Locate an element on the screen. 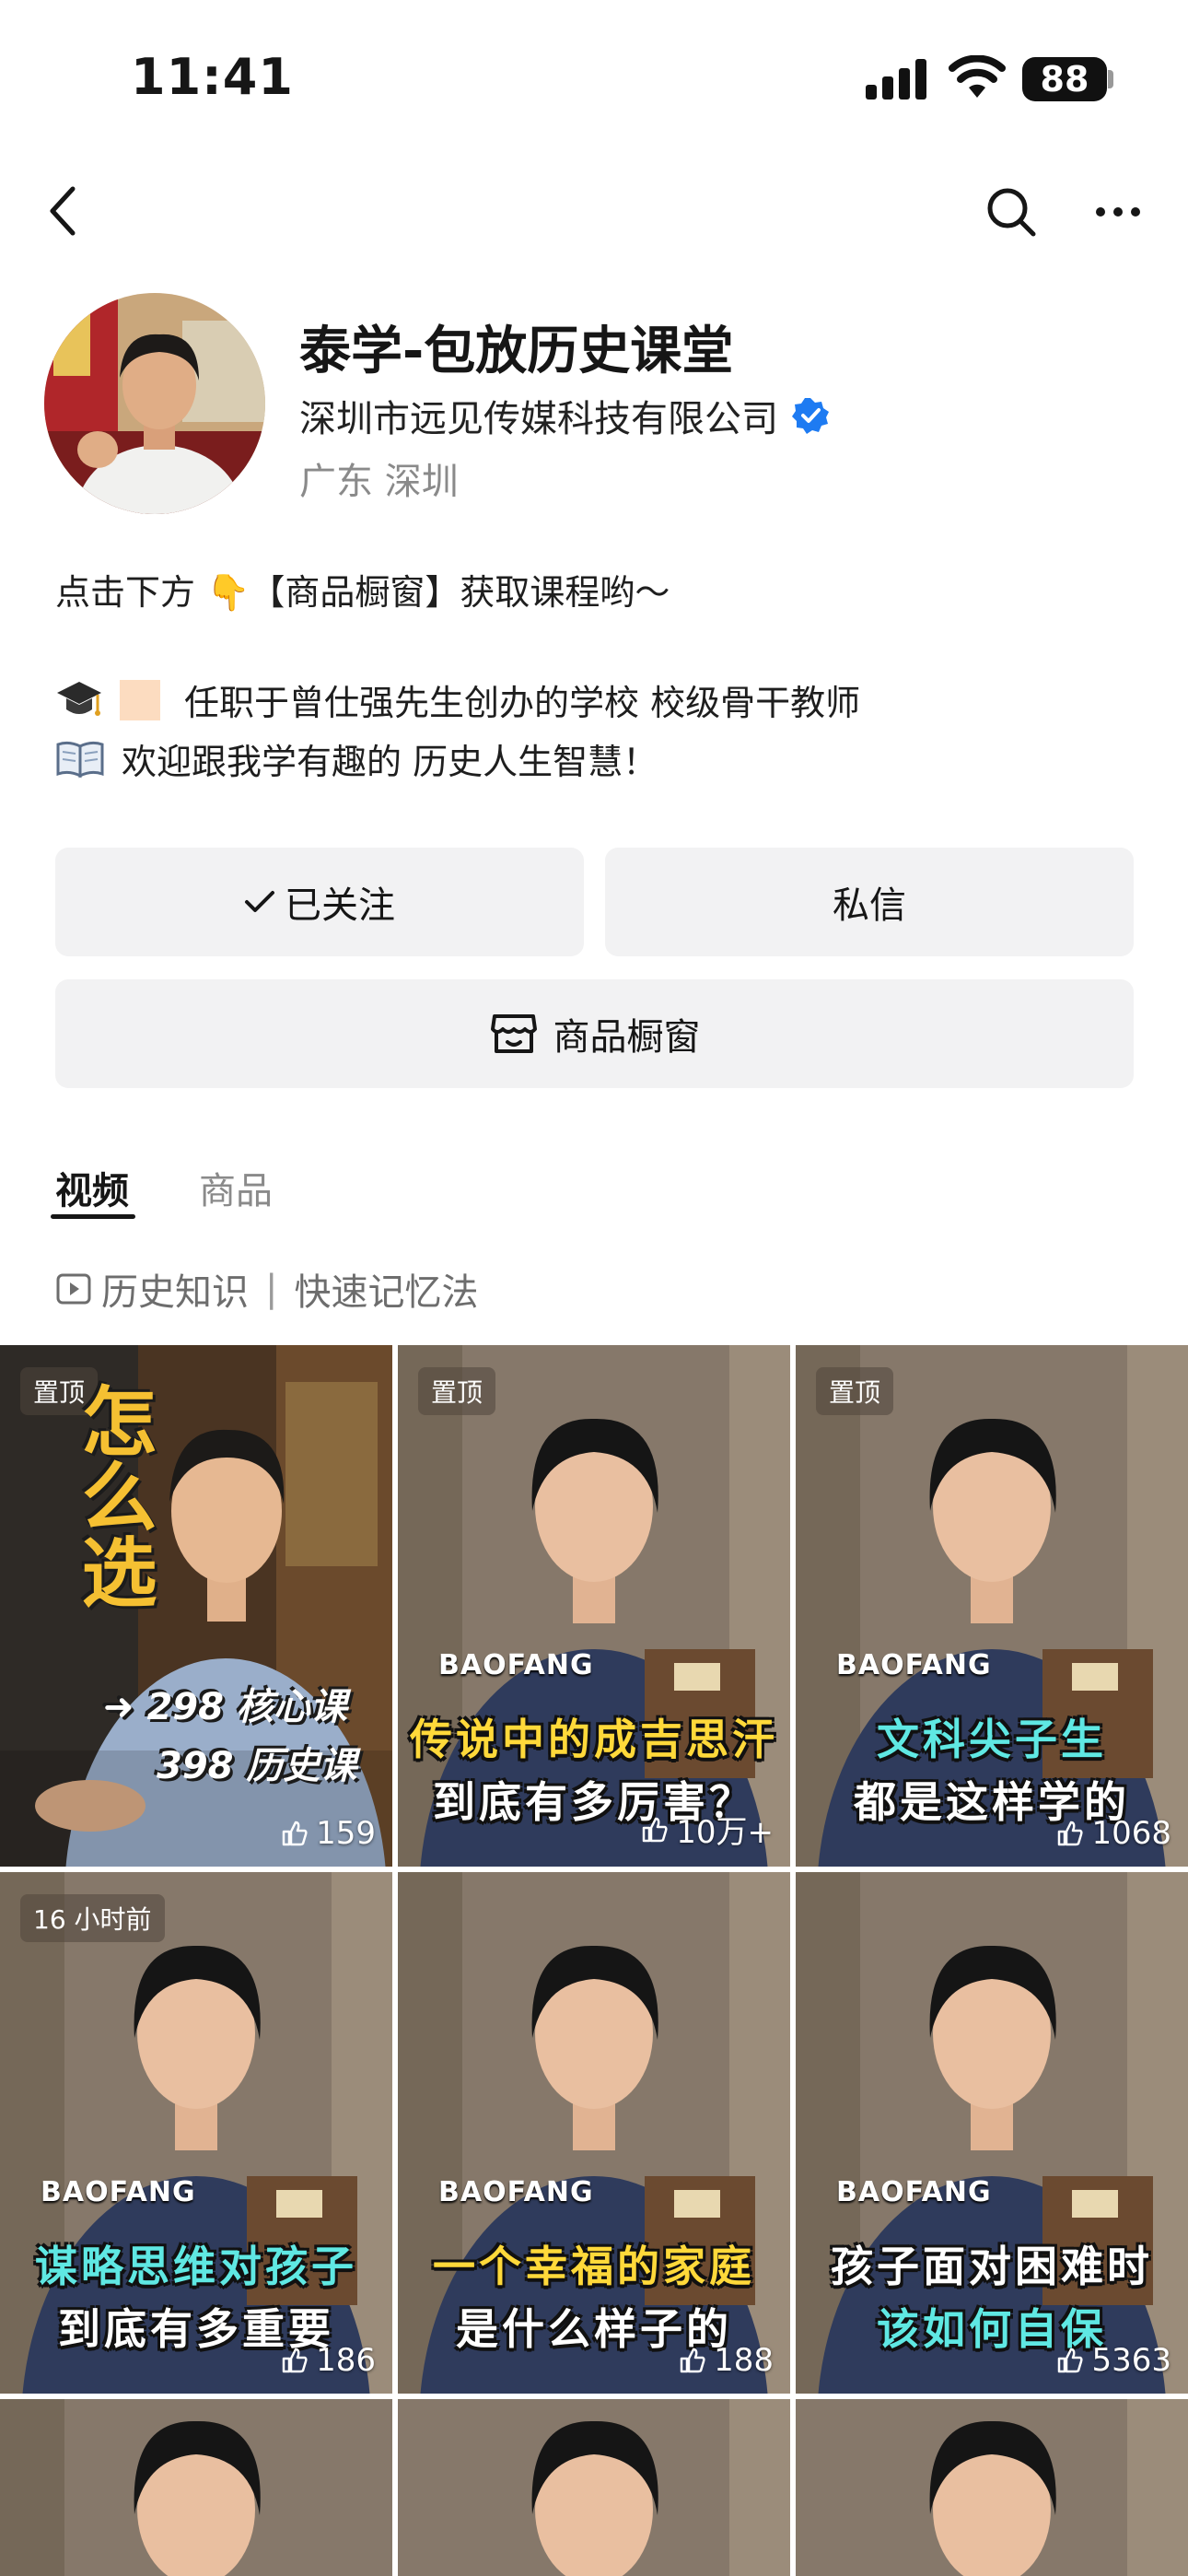 The width and height of the screenshot is (1188, 2576). tab-goods: 商品 is located at coordinates (236, 1187).